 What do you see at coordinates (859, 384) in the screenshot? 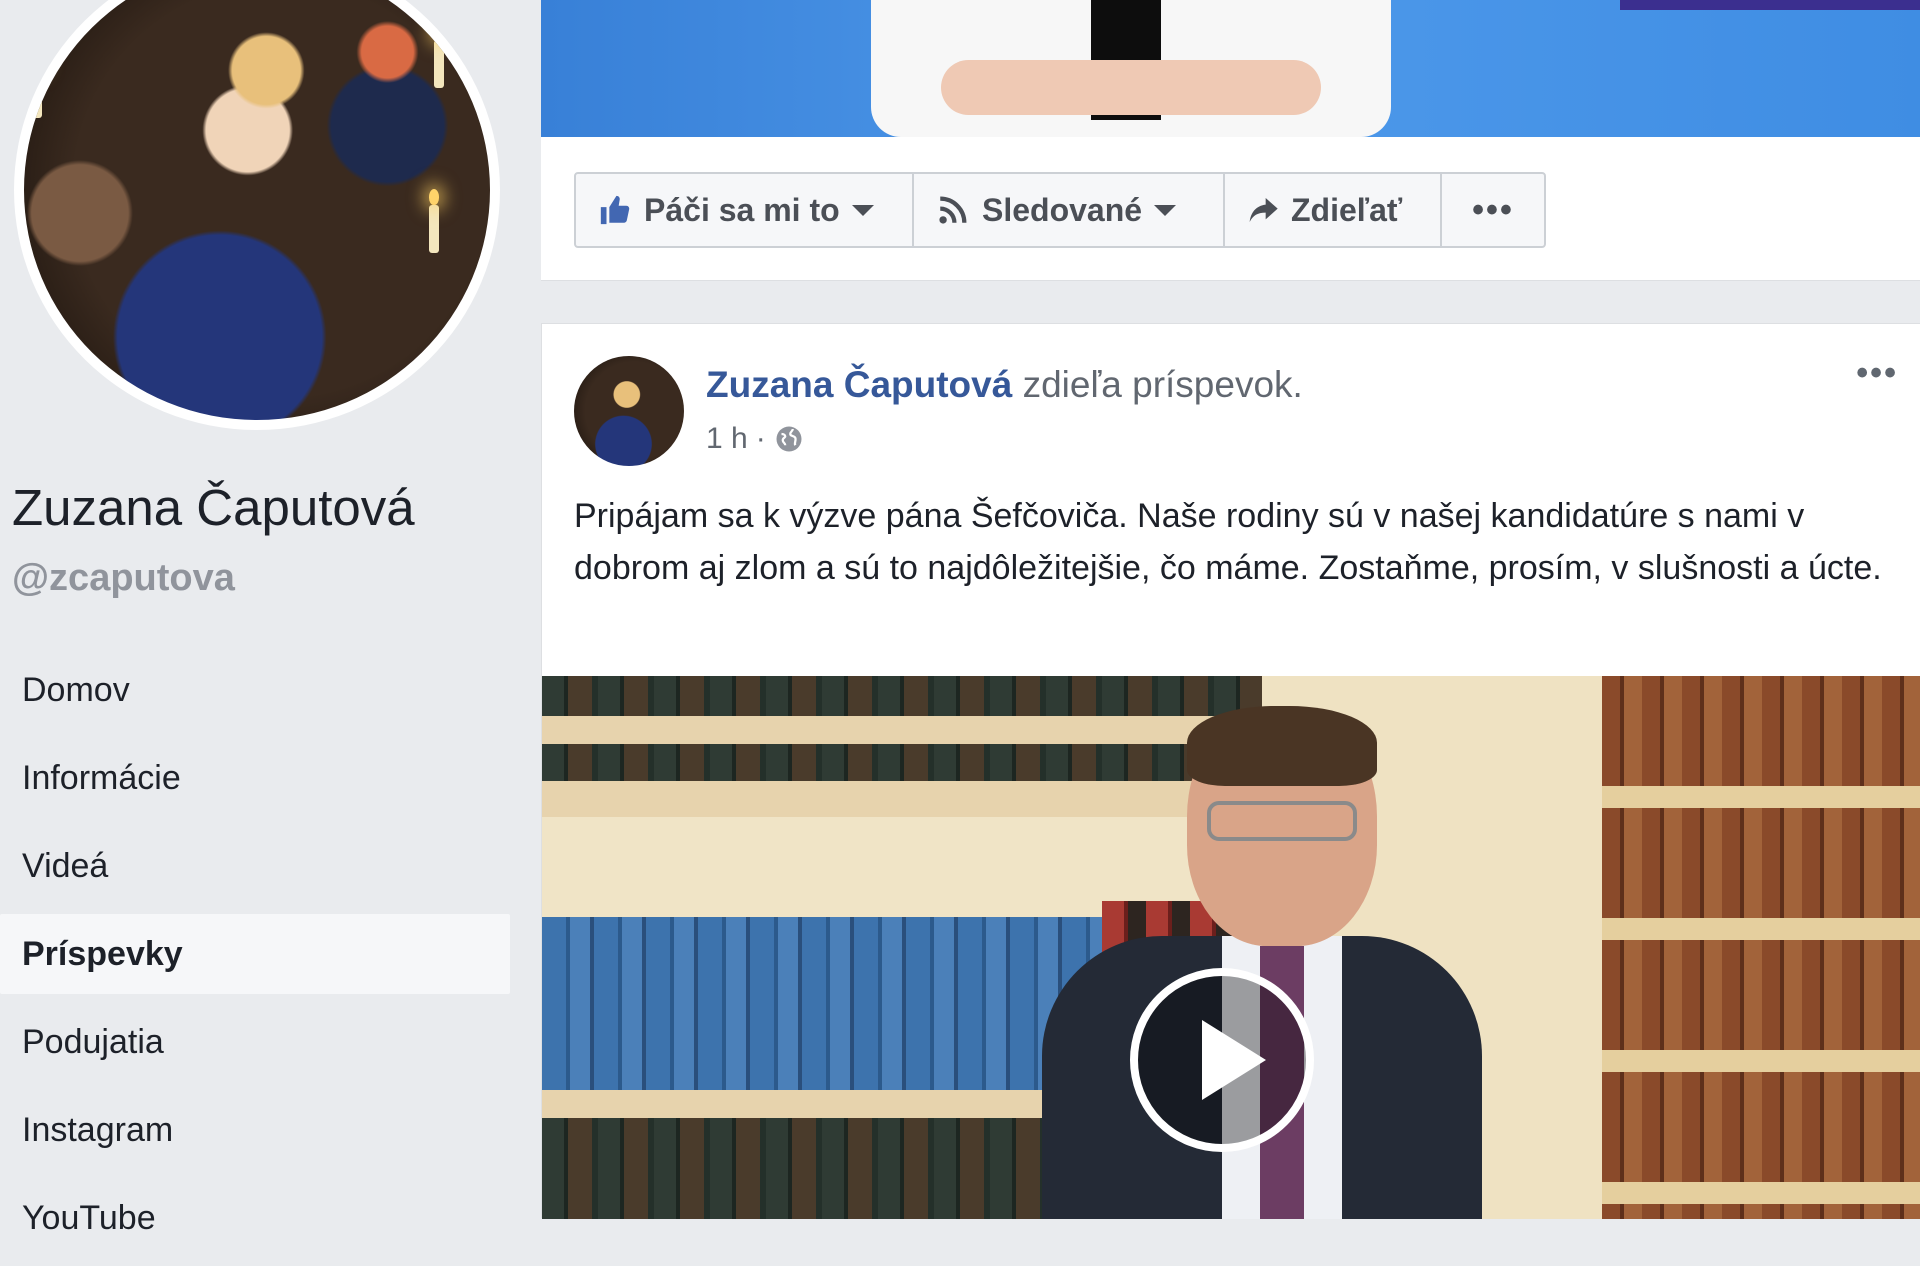
I see `post-author-link: Zuzana Čaputová` at bounding box center [859, 384].